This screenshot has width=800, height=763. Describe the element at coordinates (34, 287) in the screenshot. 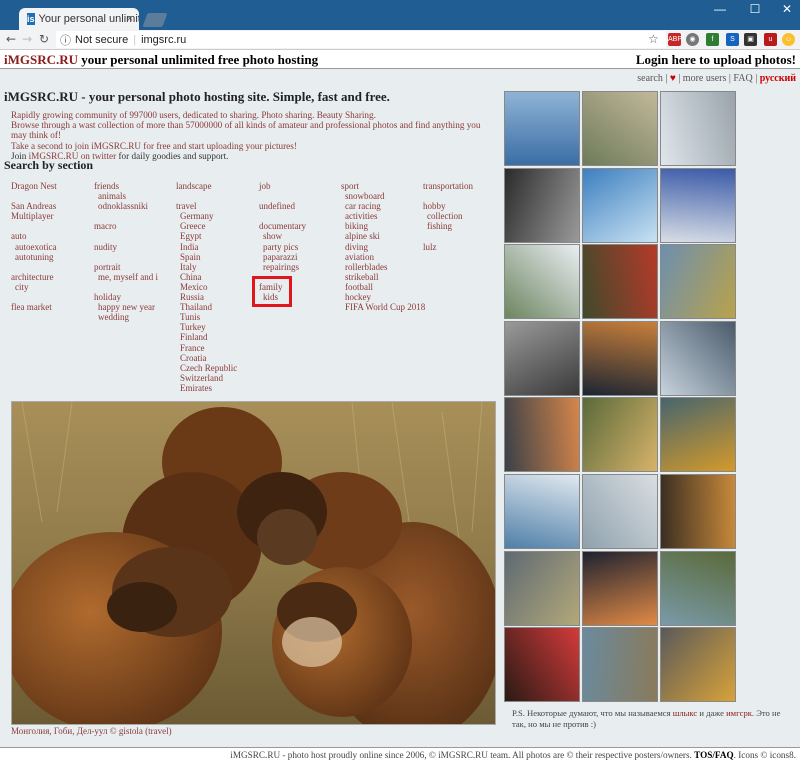

I see `section-link-city: city` at that location.